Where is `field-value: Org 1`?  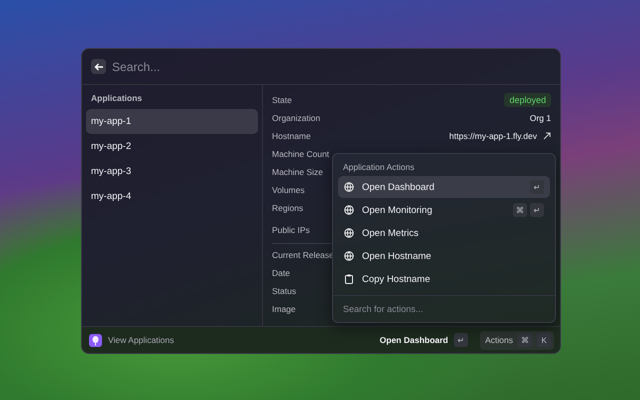 field-value: Org 1 is located at coordinates (540, 118).